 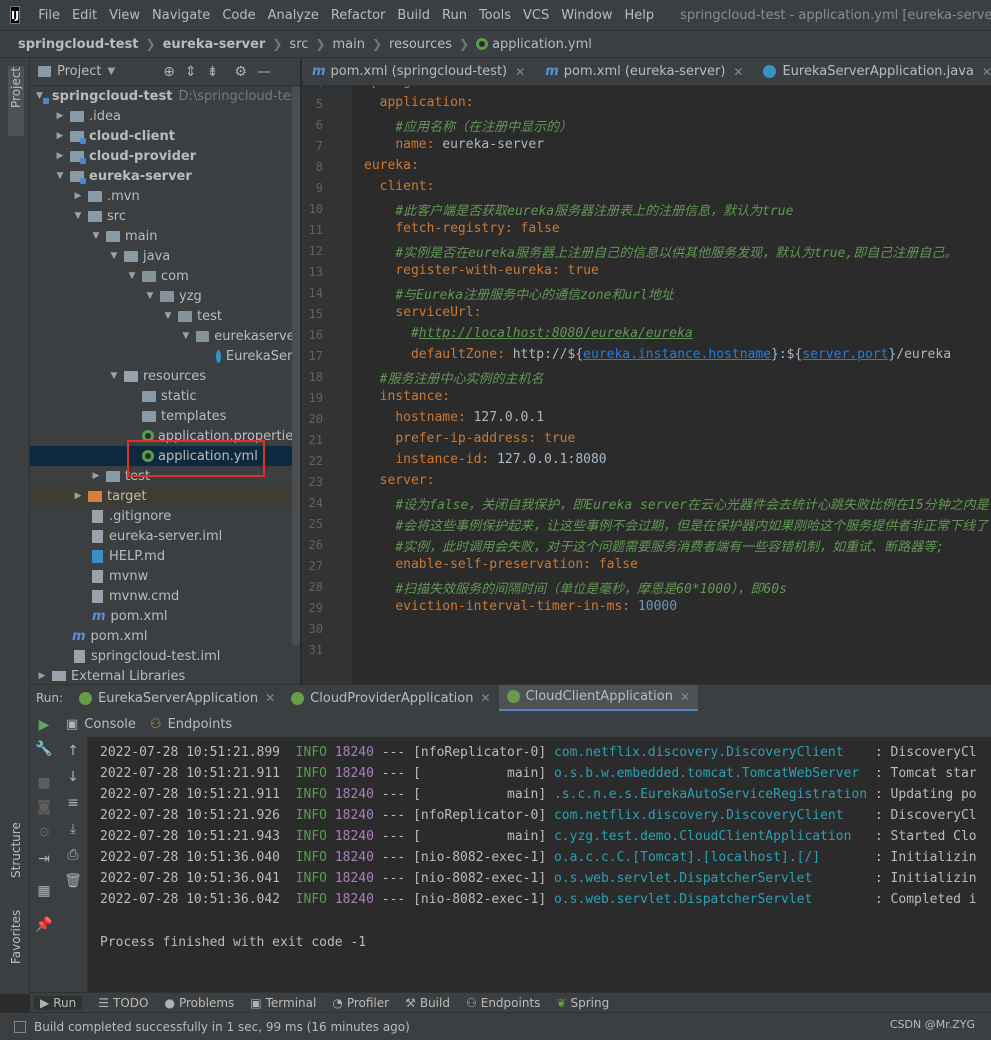 What do you see at coordinates (169, 72) in the screenshot?
I see `locate-icon: ⊕` at bounding box center [169, 72].